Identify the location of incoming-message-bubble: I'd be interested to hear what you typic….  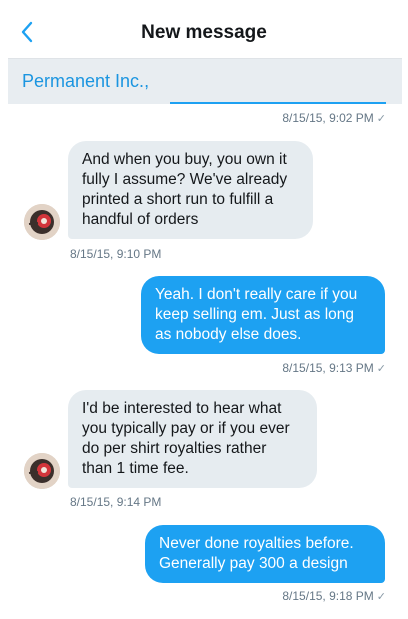
(192, 439).